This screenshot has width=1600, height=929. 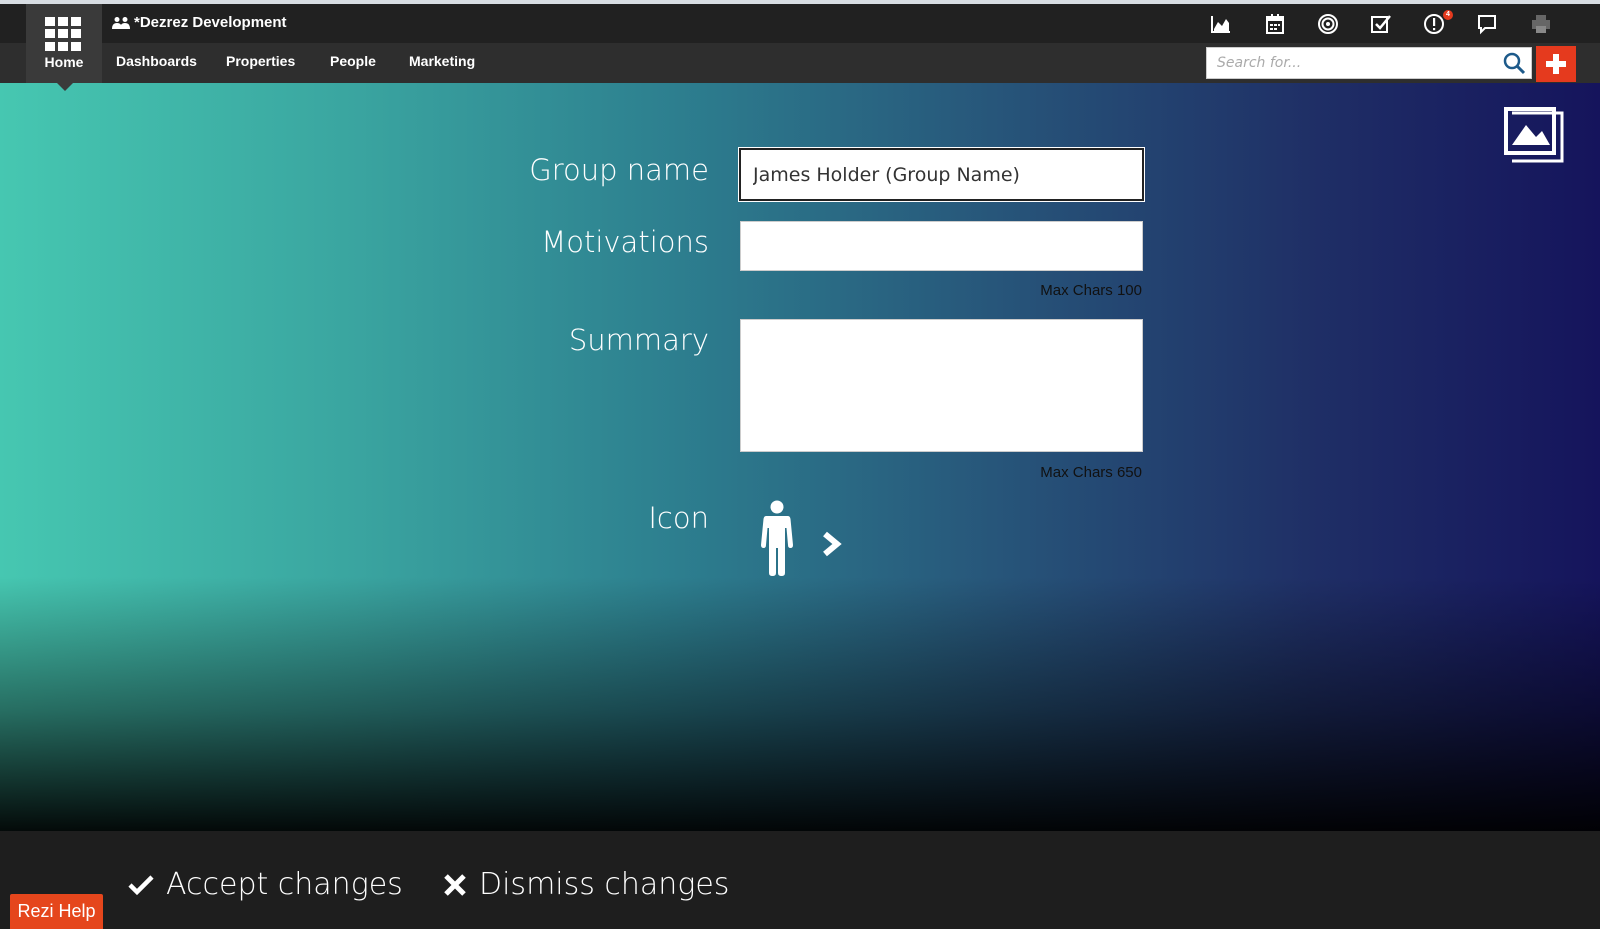 What do you see at coordinates (65, 87) in the screenshot?
I see `home-caret-icon` at bounding box center [65, 87].